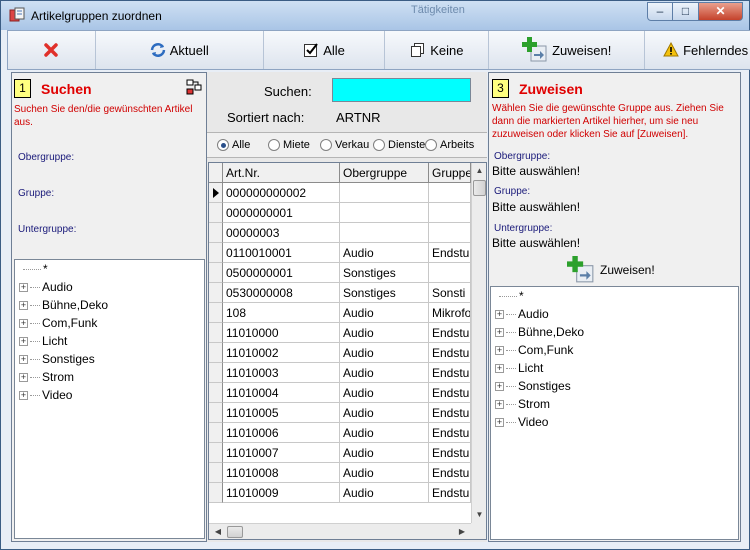  Describe the element at coordinates (384, 173) in the screenshot. I see `column-header-obergruppe: Obergruppe` at that location.